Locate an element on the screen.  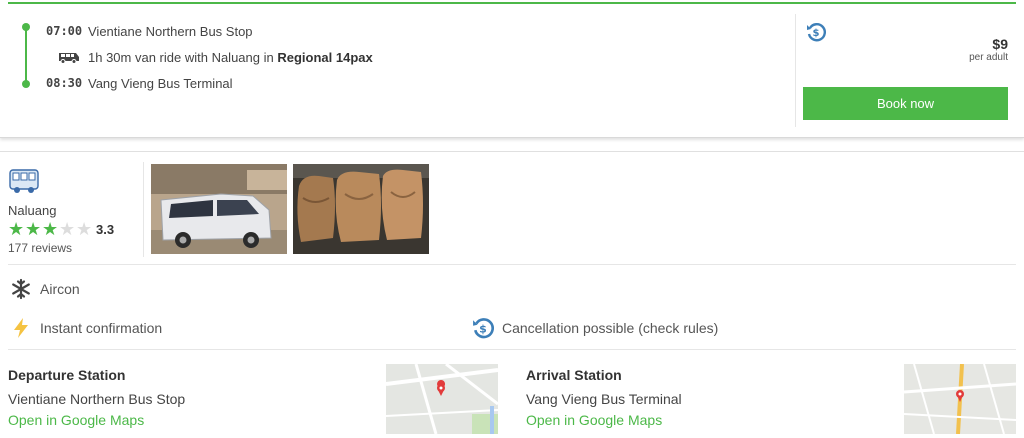
timeline-line is located at coordinates (26, 56).